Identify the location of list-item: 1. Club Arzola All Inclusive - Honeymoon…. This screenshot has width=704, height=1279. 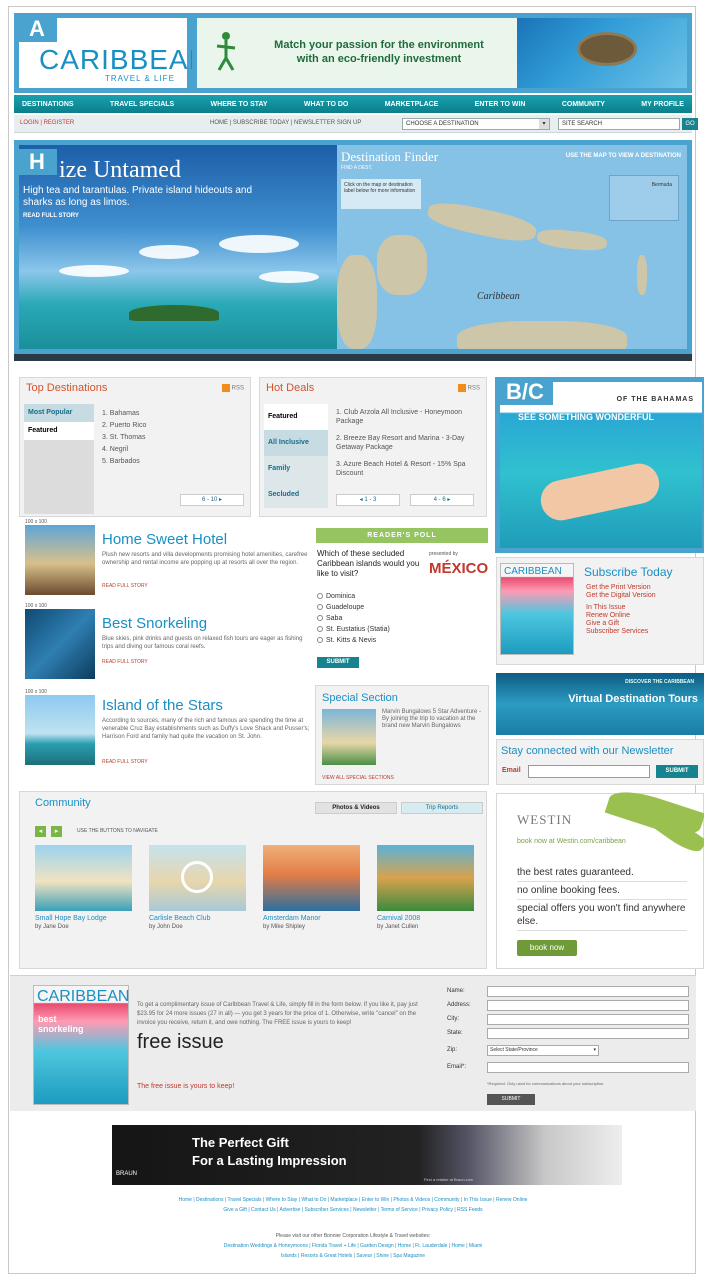
(409, 421).